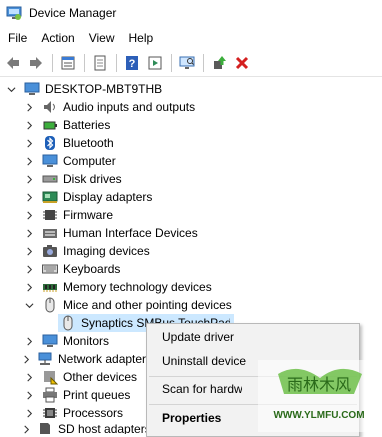 The image size is (382, 437). What do you see at coordinates (110, 233) in the screenshot?
I see `tree-item-hid: Human Interface Devices` at bounding box center [110, 233].